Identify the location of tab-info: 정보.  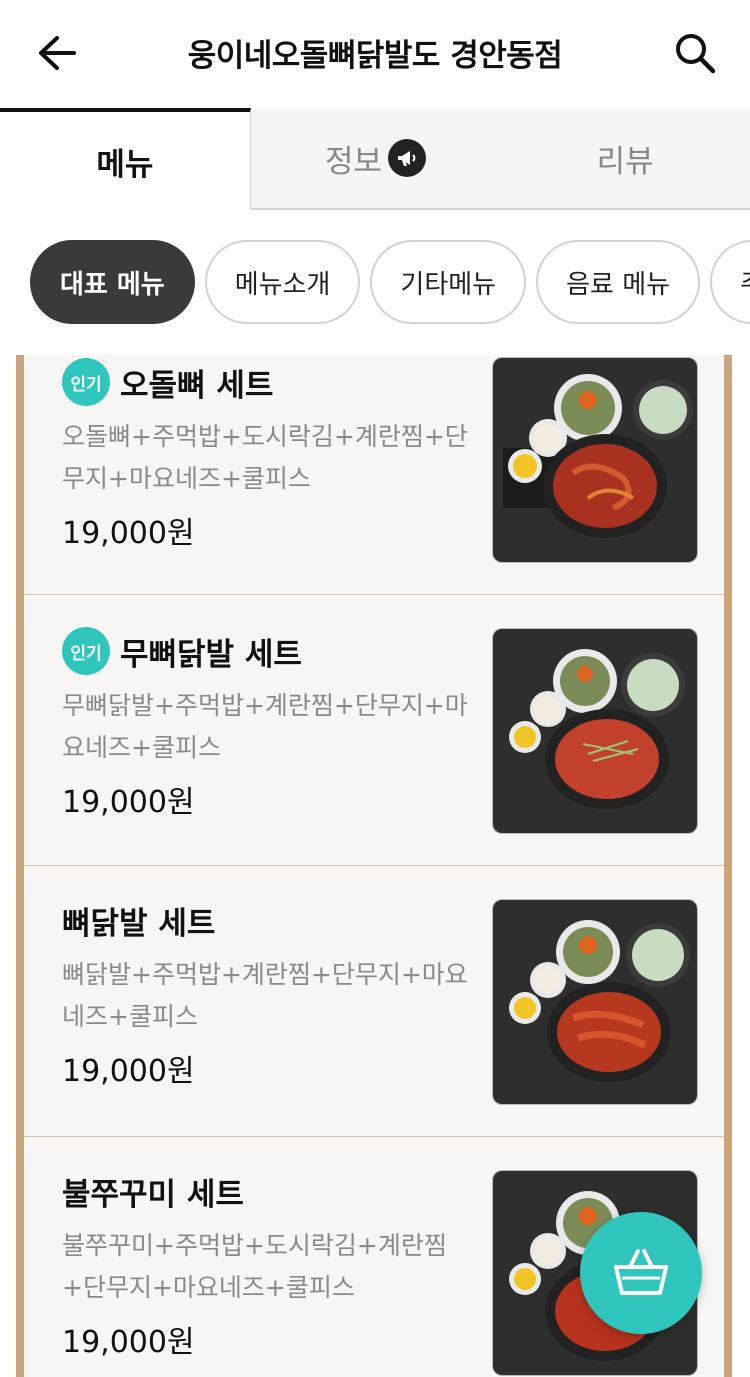
(375, 159).